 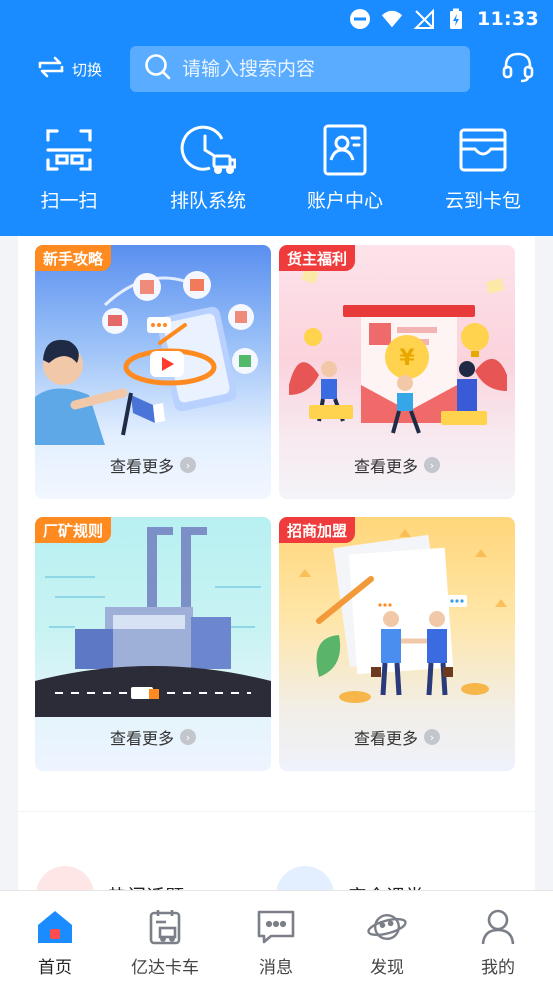 What do you see at coordinates (508, 19) in the screenshot?
I see `clock: 11:33` at bounding box center [508, 19].